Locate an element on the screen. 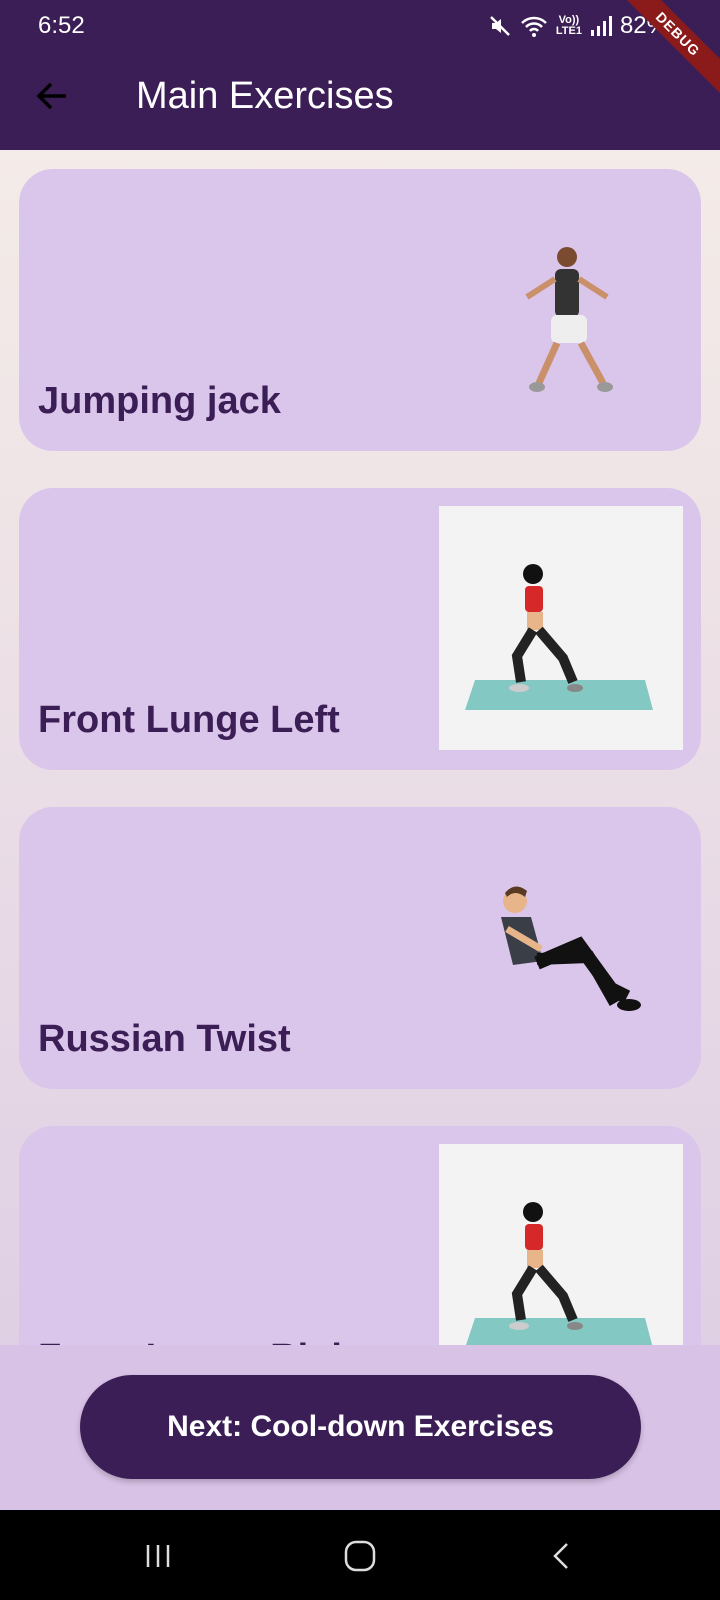 This screenshot has height=1600, width=720. exercise-label: Jumping jack is located at coordinates (159, 401).